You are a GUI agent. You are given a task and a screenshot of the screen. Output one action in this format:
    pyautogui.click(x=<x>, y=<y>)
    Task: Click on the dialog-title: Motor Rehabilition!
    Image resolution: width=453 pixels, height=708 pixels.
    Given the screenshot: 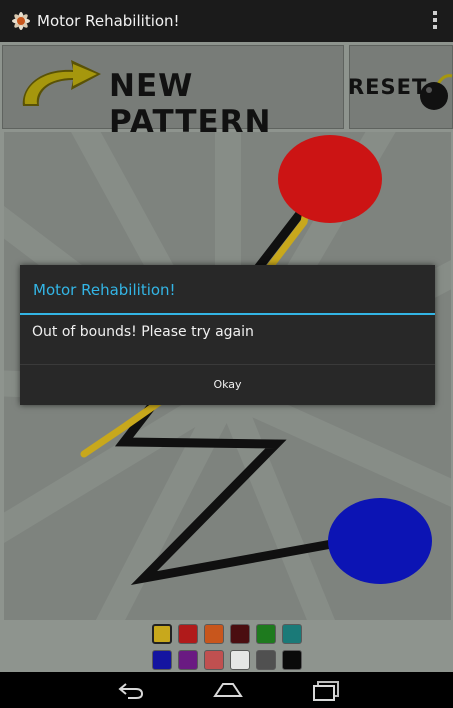 What is the action you would take?
    pyautogui.click(x=104, y=290)
    